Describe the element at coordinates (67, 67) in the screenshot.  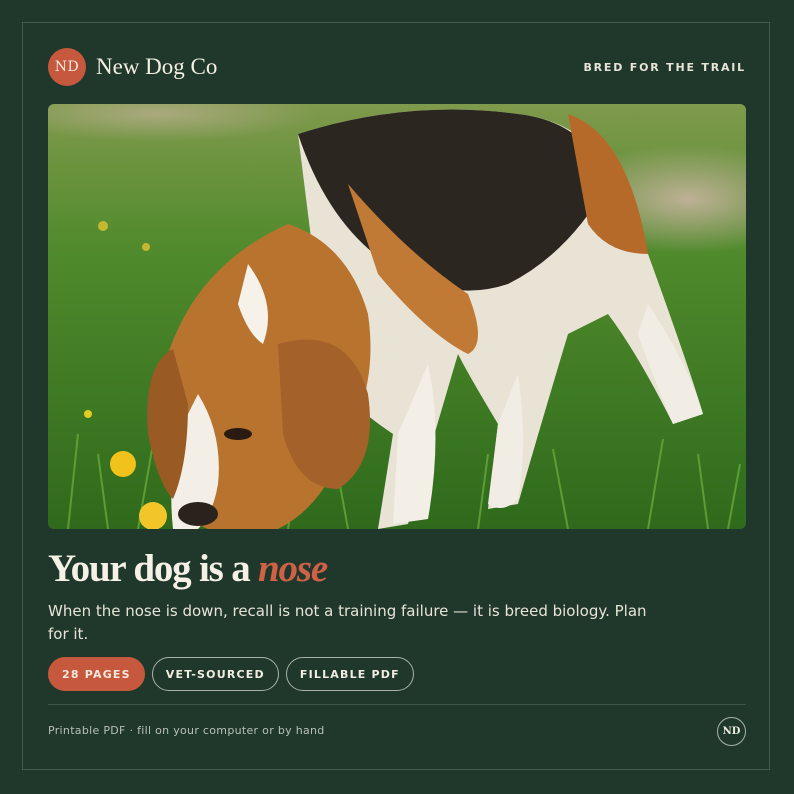
I see `logo-badge: ND` at that location.